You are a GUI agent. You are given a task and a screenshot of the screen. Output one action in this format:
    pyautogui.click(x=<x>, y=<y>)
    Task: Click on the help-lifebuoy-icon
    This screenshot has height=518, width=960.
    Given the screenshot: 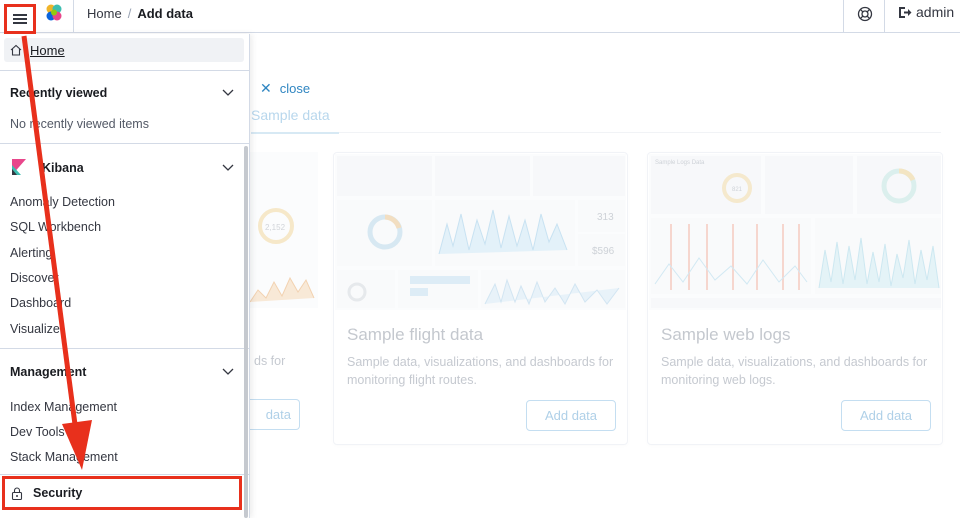 What is the action you would take?
    pyautogui.click(x=865, y=14)
    